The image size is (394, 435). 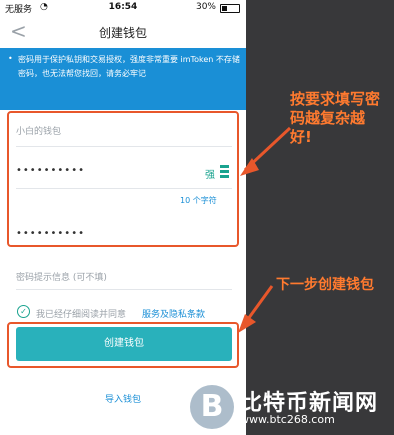 What do you see at coordinates (265, 229) in the screenshot?
I see `annotation-arrows` at bounding box center [265, 229].